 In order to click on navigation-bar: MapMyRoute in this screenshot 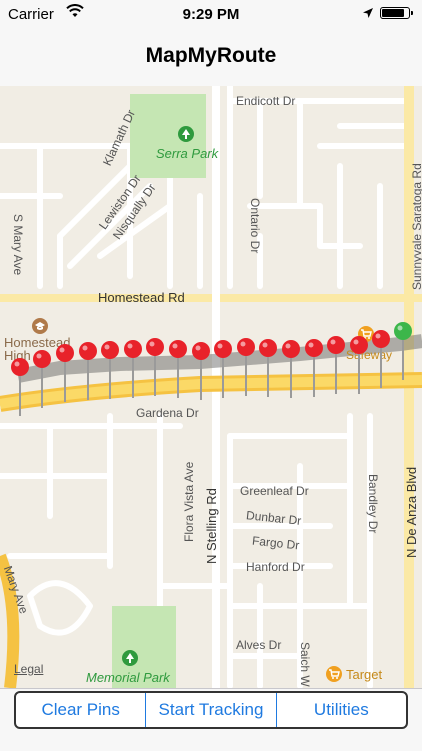, I will do `click(211, 57)`.